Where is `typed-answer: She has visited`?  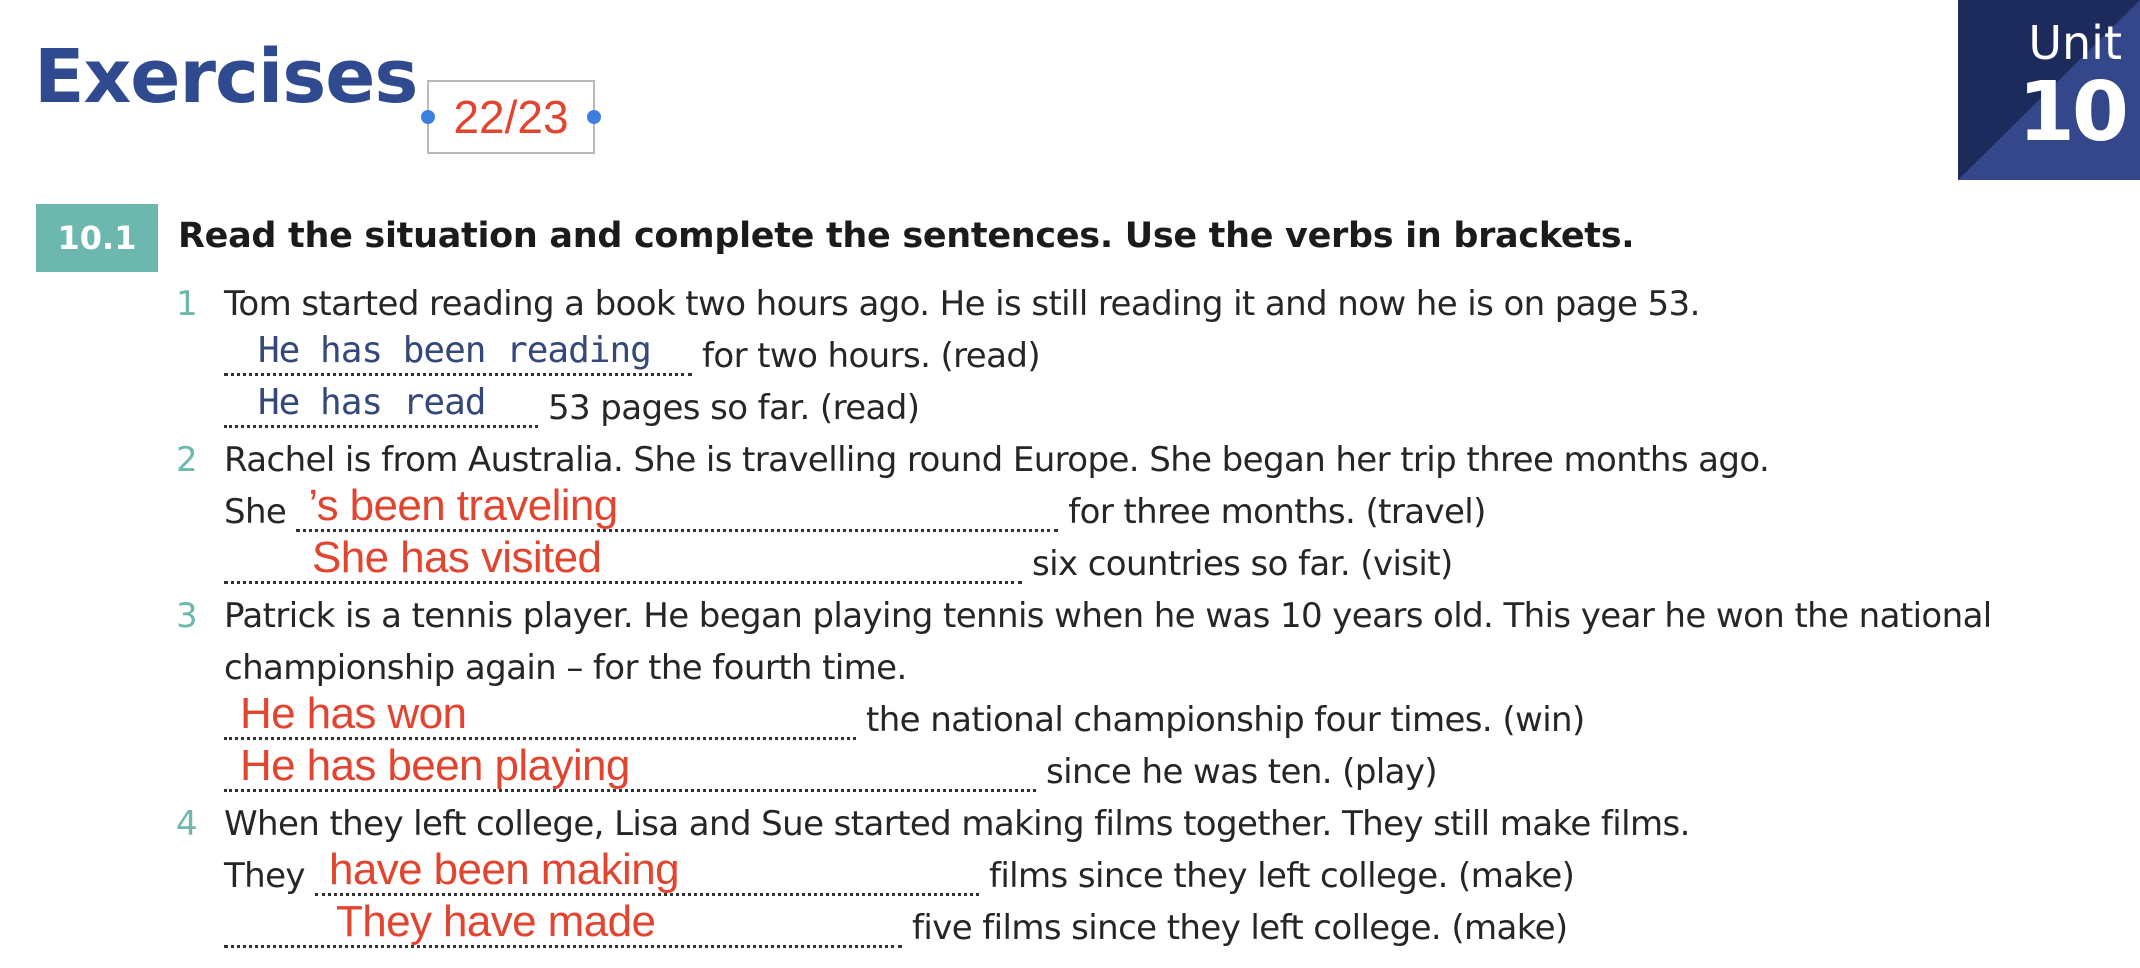 typed-answer: She has visited is located at coordinates (457, 557).